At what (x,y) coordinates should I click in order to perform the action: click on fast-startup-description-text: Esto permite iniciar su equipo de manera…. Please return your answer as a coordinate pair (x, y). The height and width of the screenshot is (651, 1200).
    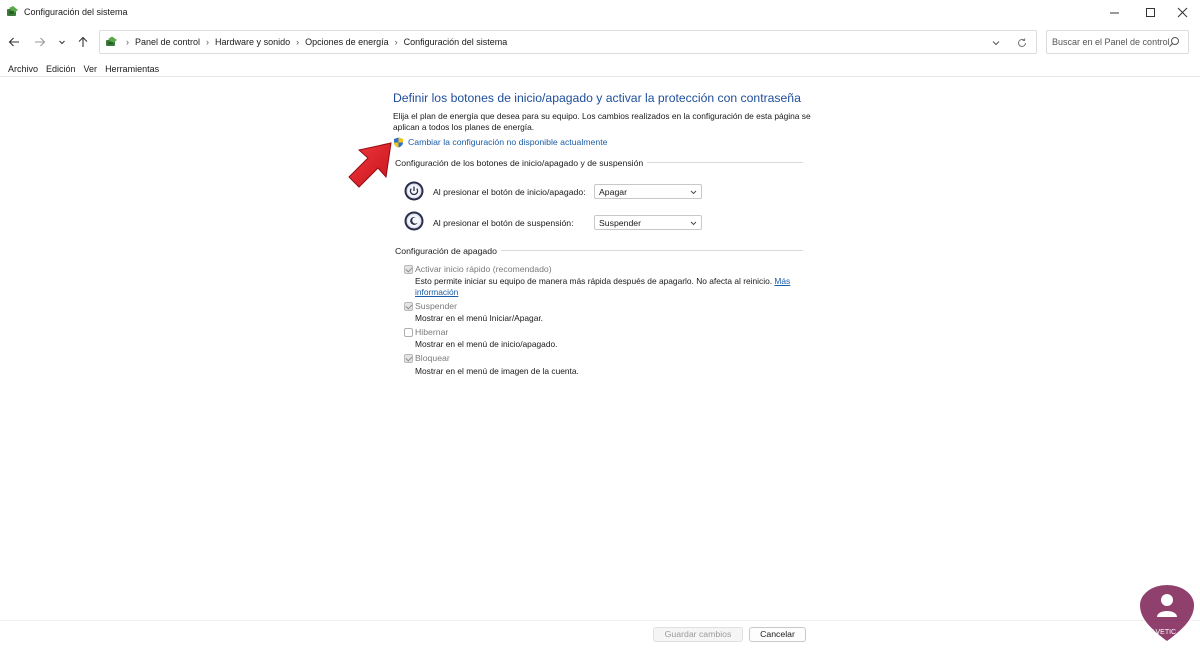
    Looking at the image, I should click on (594, 281).